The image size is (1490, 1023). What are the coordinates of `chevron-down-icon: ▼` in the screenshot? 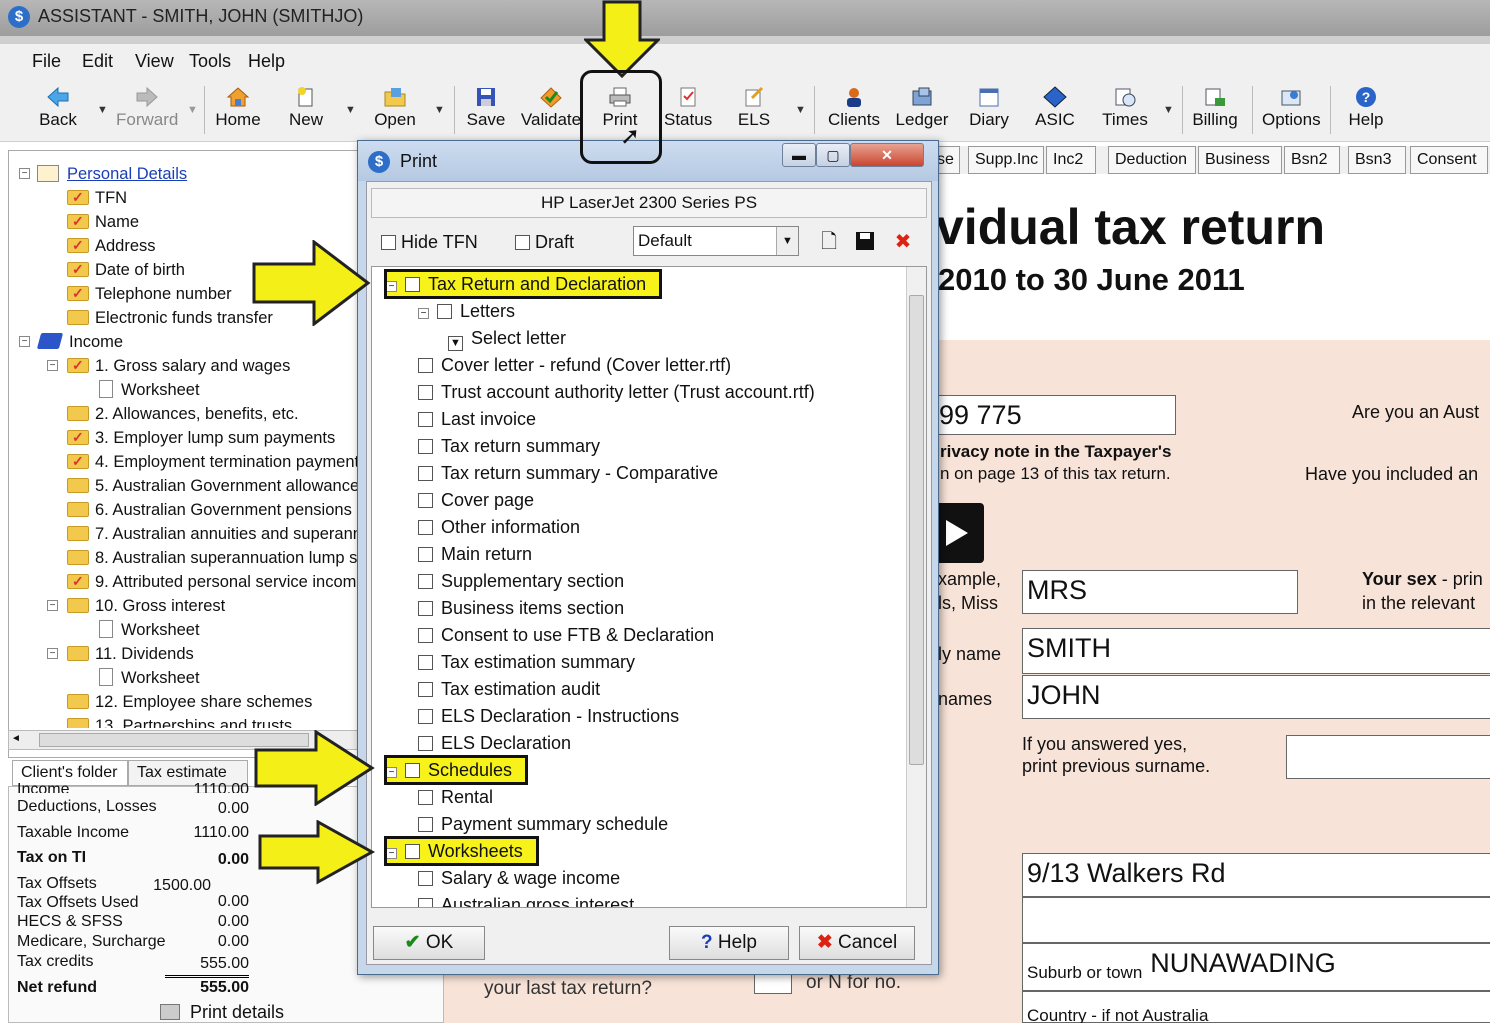 It's located at (787, 241).